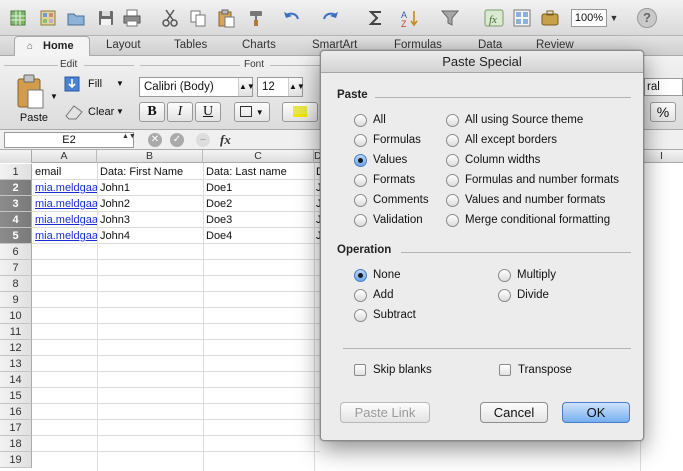 The image size is (683, 471). What do you see at coordinates (208, 112) in the screenshot?
I see `underline-button: U` at bounding box center [208, 112].